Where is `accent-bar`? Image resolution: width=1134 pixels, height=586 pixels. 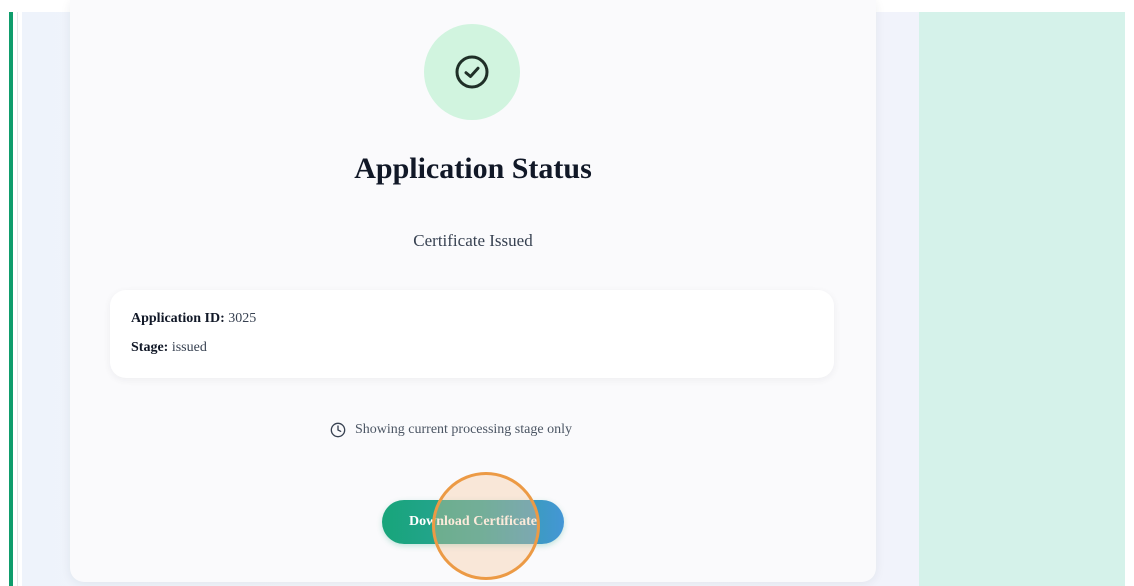
accent-bar is located at coordinates (11, 299).